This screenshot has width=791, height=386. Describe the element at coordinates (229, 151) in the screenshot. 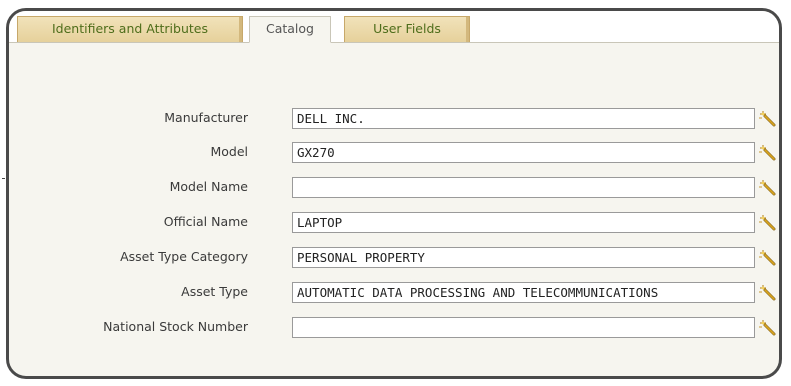

I see `model-label: Model` at that location.